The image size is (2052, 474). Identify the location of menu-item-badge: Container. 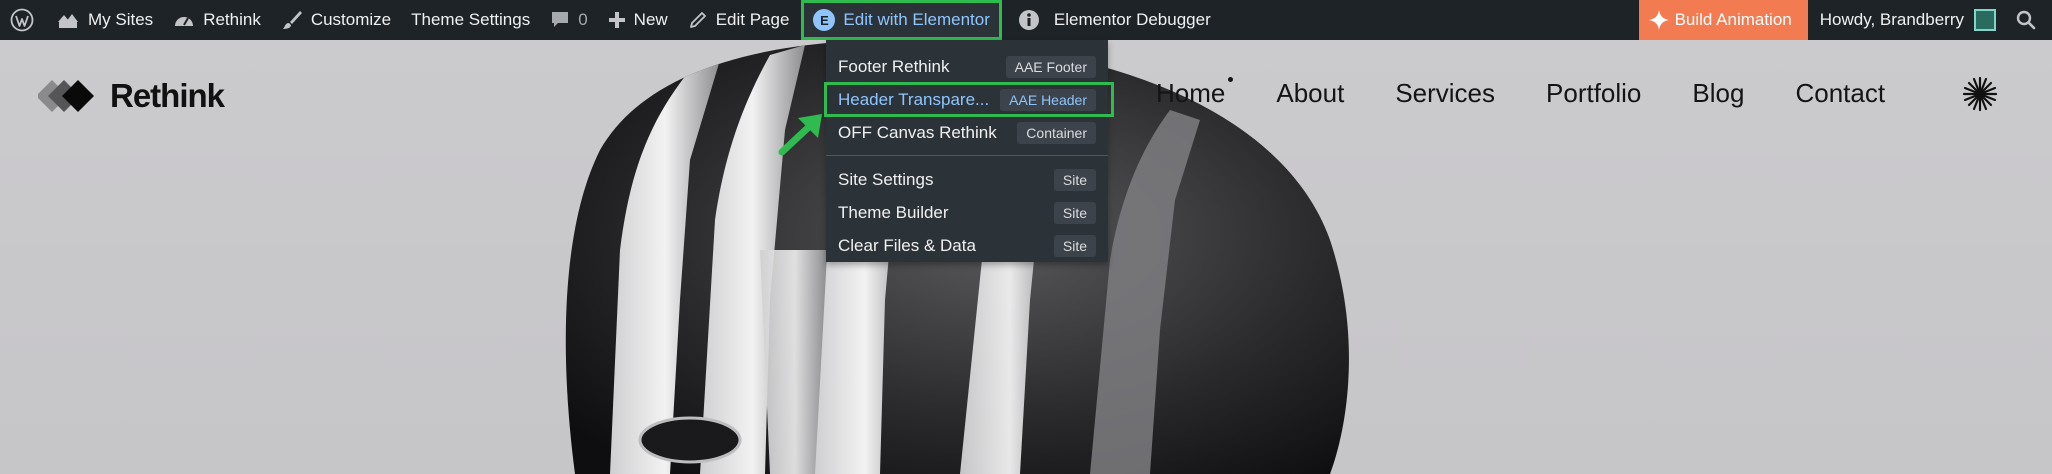
(1056, 132).